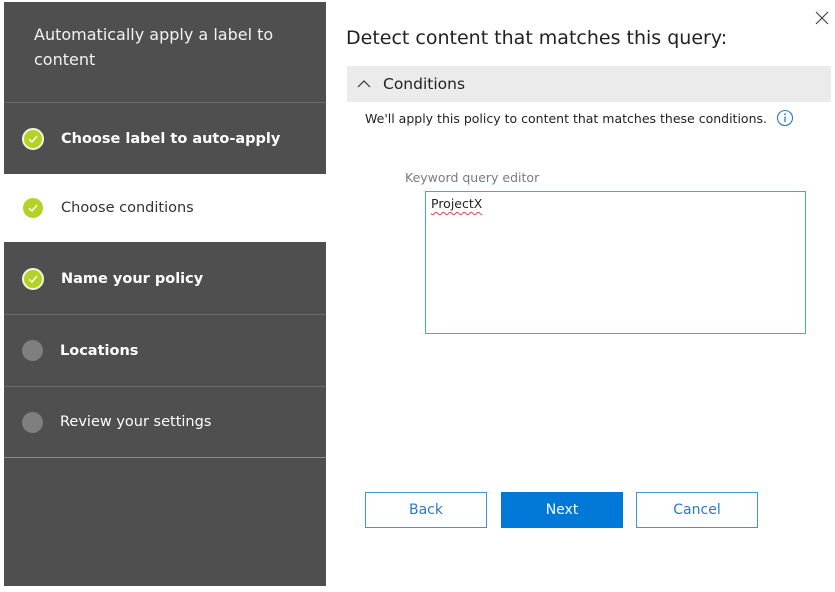  Describe the element at coordinates (364, 84) in the screenshot. I see `chevron-up-icon` at that location.